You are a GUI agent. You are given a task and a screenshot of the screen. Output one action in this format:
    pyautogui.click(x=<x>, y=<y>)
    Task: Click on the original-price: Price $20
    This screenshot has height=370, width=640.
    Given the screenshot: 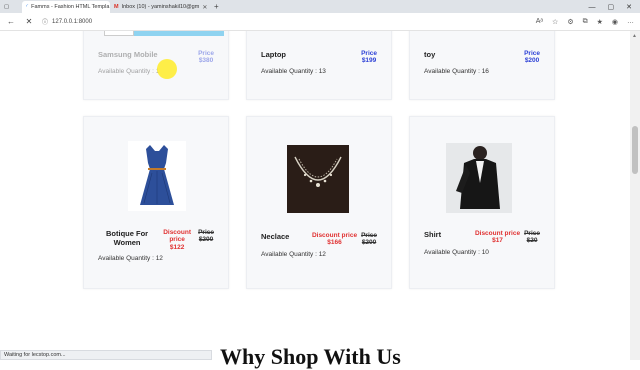 What is the action you would take?
    pyautogui.click(x=532, y=237)
    